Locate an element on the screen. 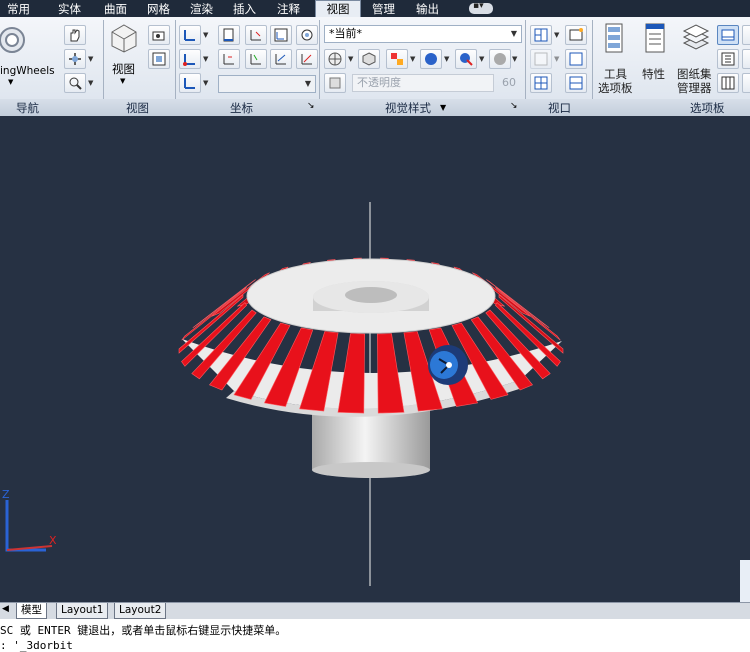 Image resolution: width=750 pixels, height=652 pixels. tab-annotate: 注释 is located at coordinates (288, 9).